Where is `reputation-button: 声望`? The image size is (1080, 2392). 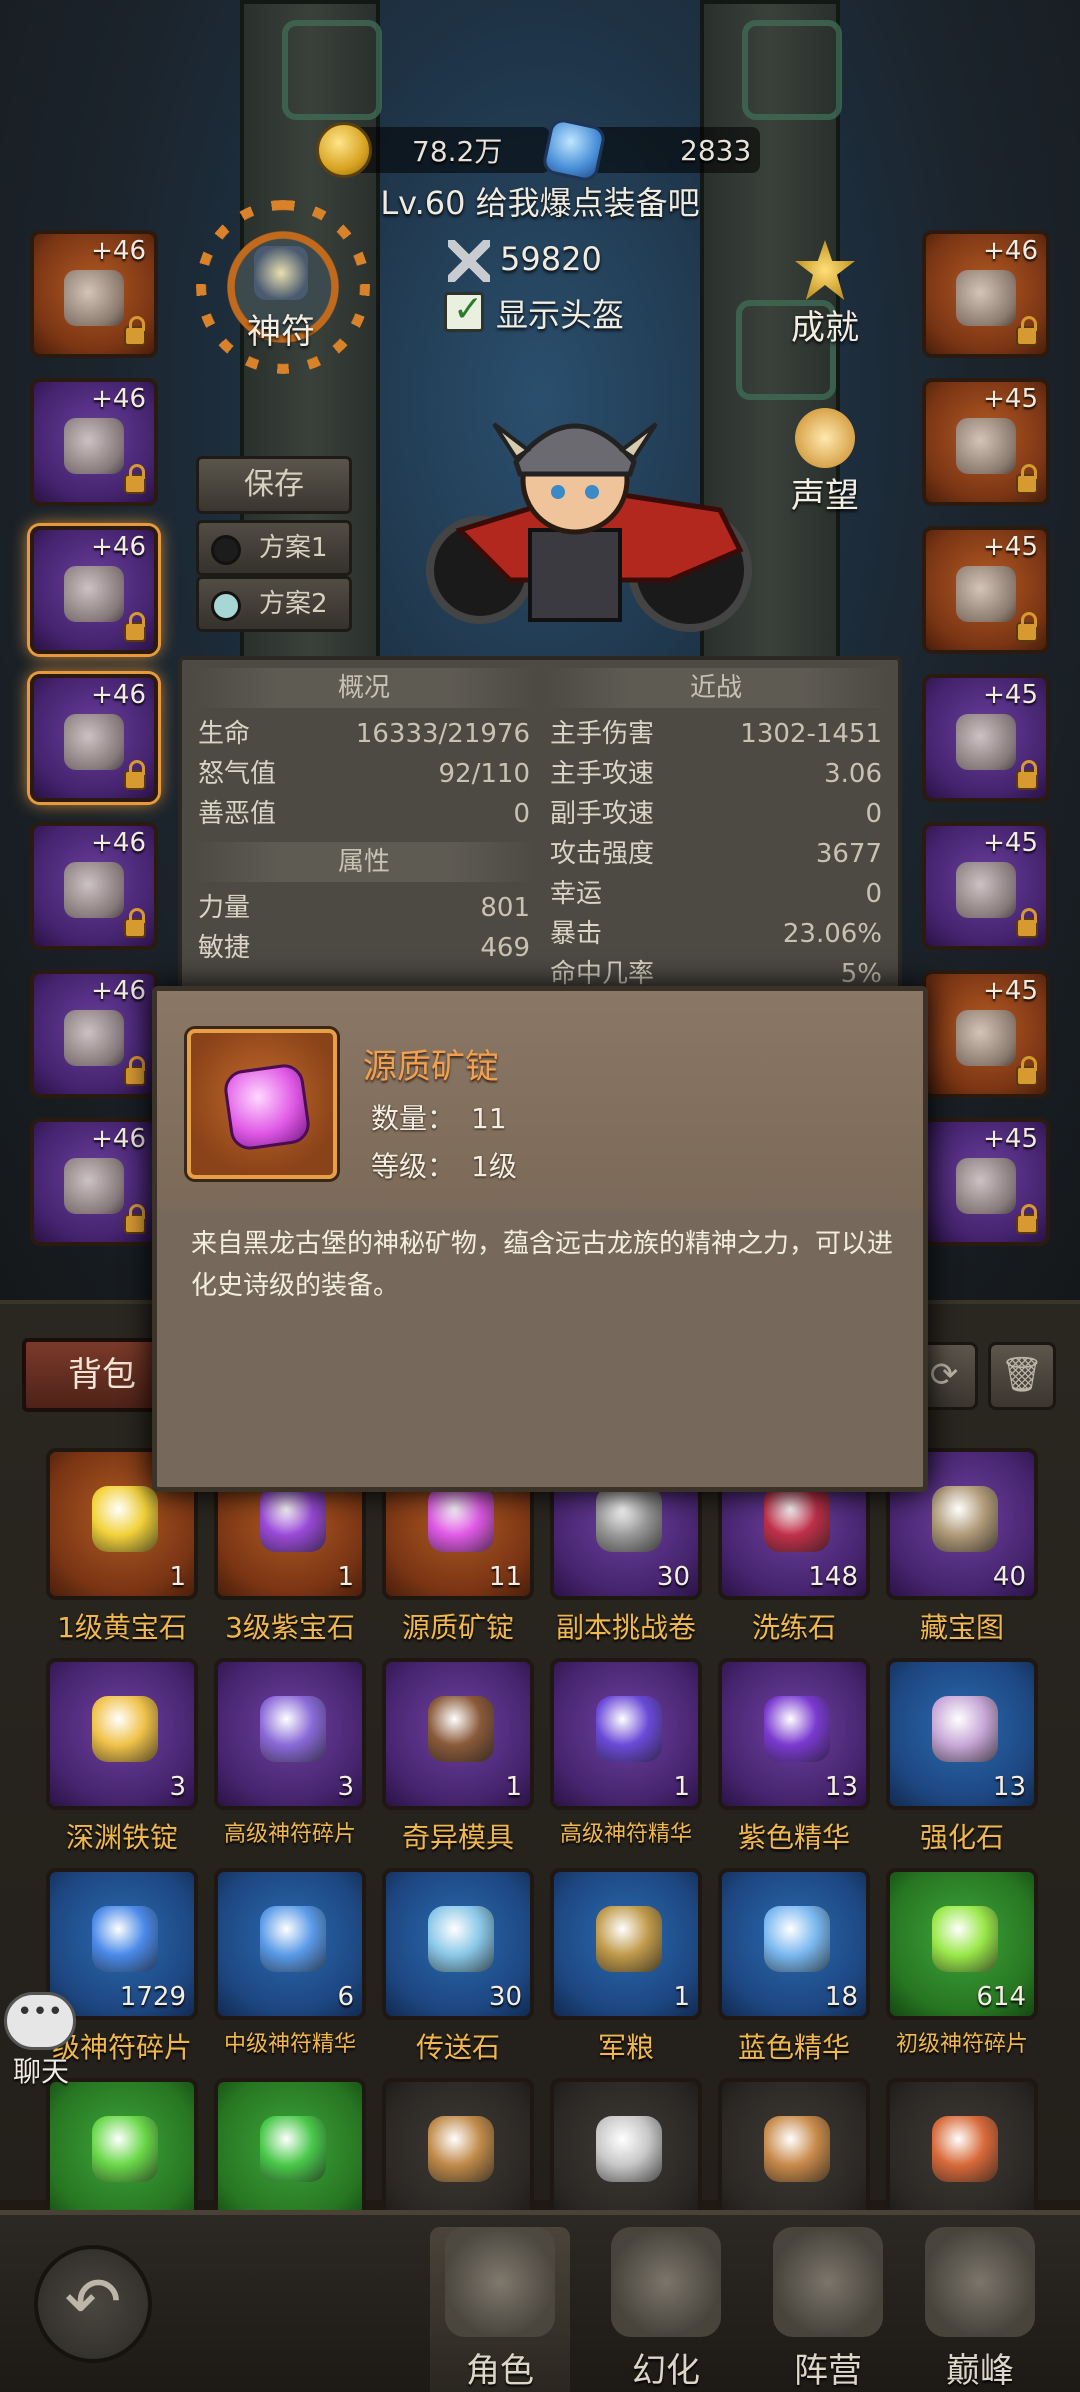 reputation-button: 声望 is located at coordinates (825, 462).